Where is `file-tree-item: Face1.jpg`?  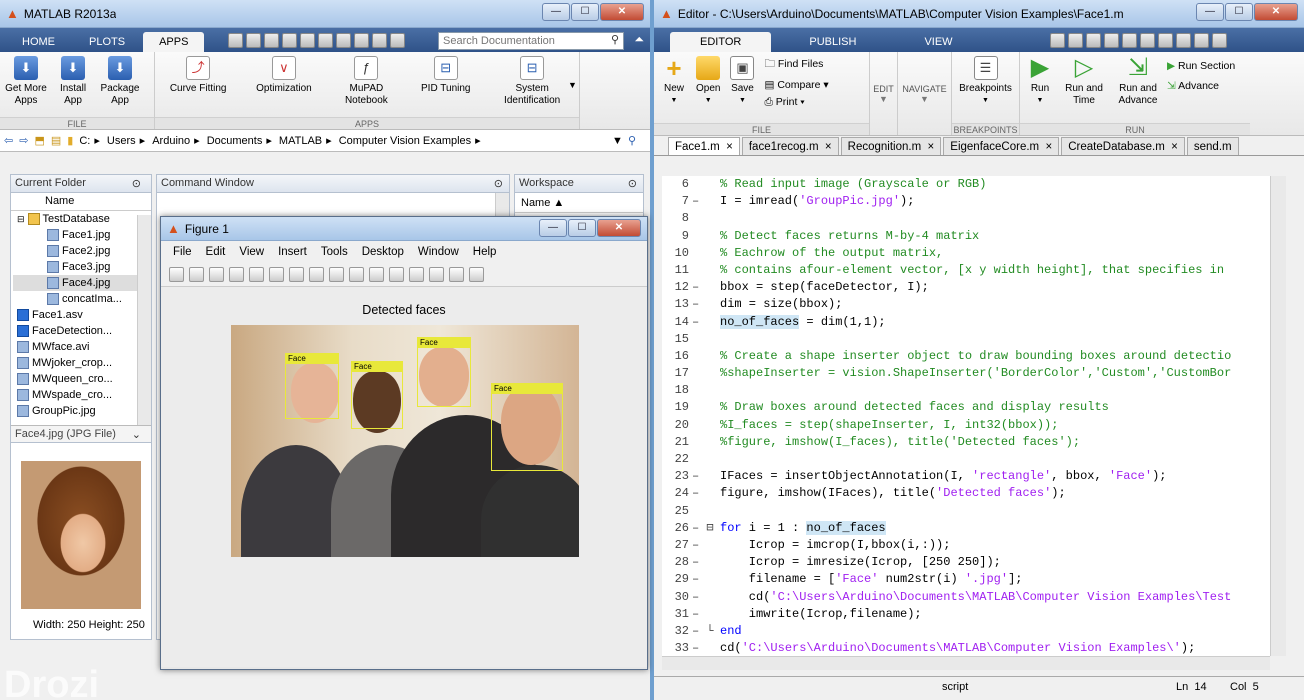 file-tree-item: Face1.jpg is located at coordinates (82, 235).